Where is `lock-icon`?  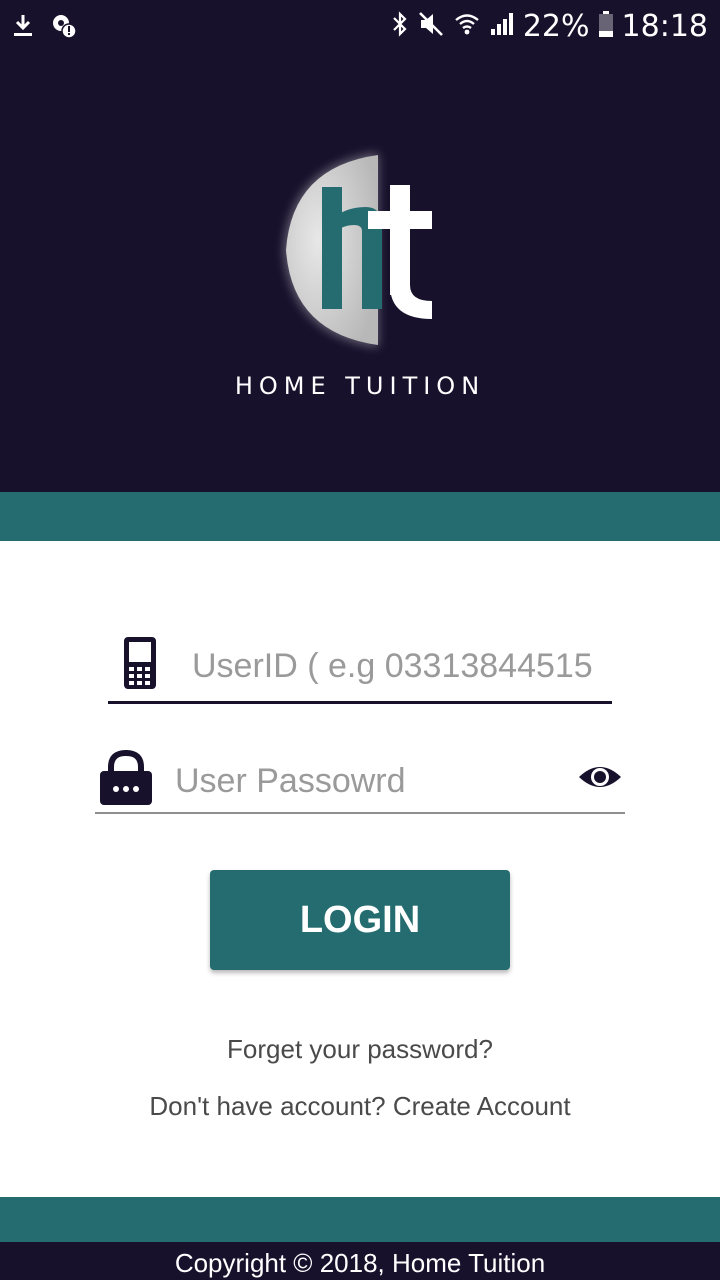
lock-icon is located at coordinates (126, 780).